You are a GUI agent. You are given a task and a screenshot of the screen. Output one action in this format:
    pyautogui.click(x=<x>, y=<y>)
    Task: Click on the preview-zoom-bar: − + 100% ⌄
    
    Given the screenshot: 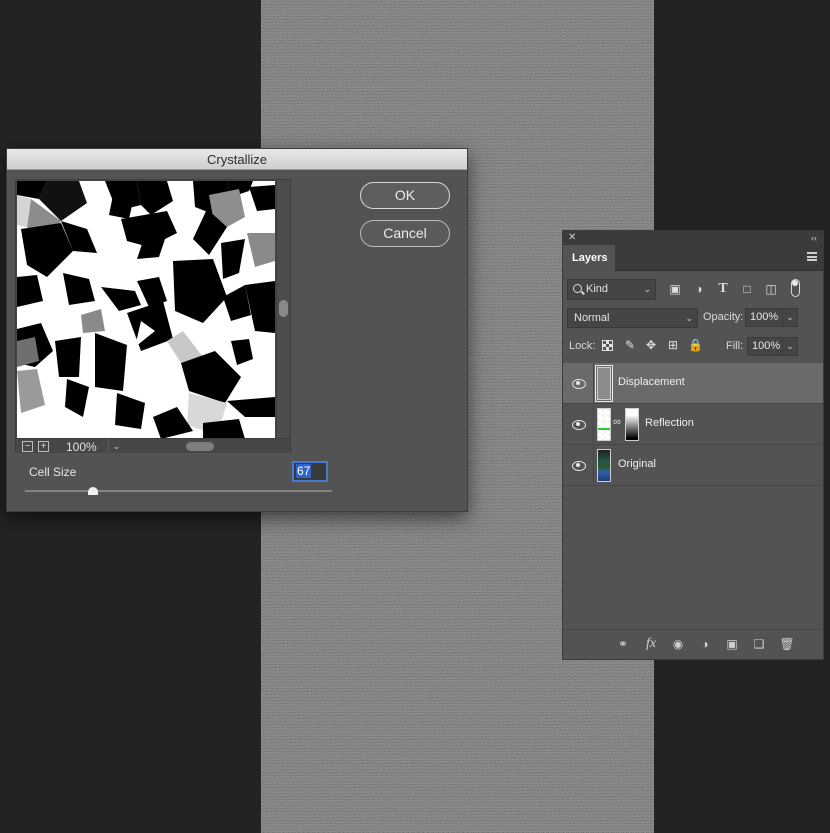 What is the action you would take?
    pyautogui.click(x=153, y=446)
    